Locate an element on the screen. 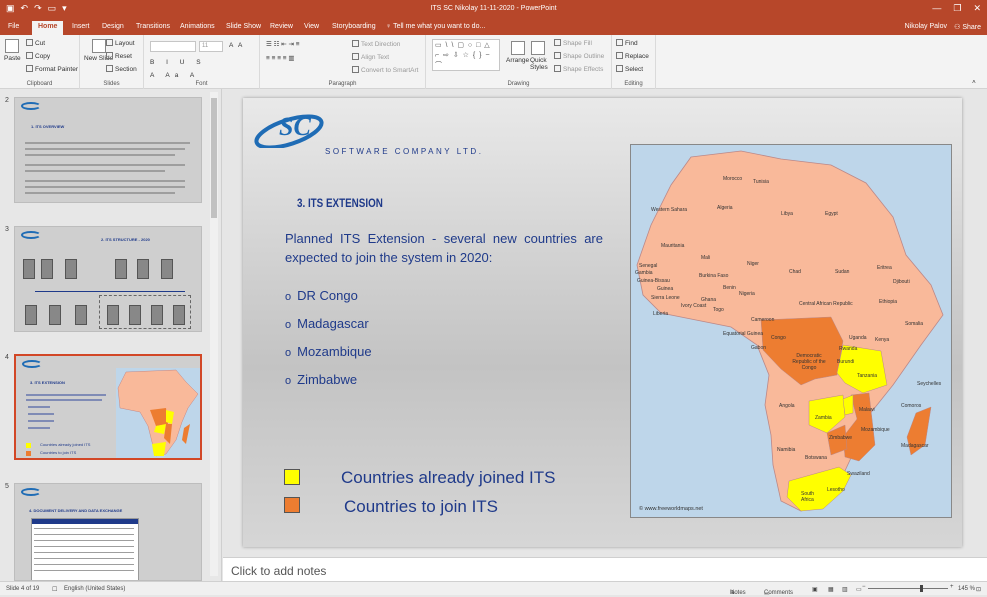 Image resolution: width=987 pixels, height=597 pixels. paste-button: Paste is located at coordinates (12, 50).